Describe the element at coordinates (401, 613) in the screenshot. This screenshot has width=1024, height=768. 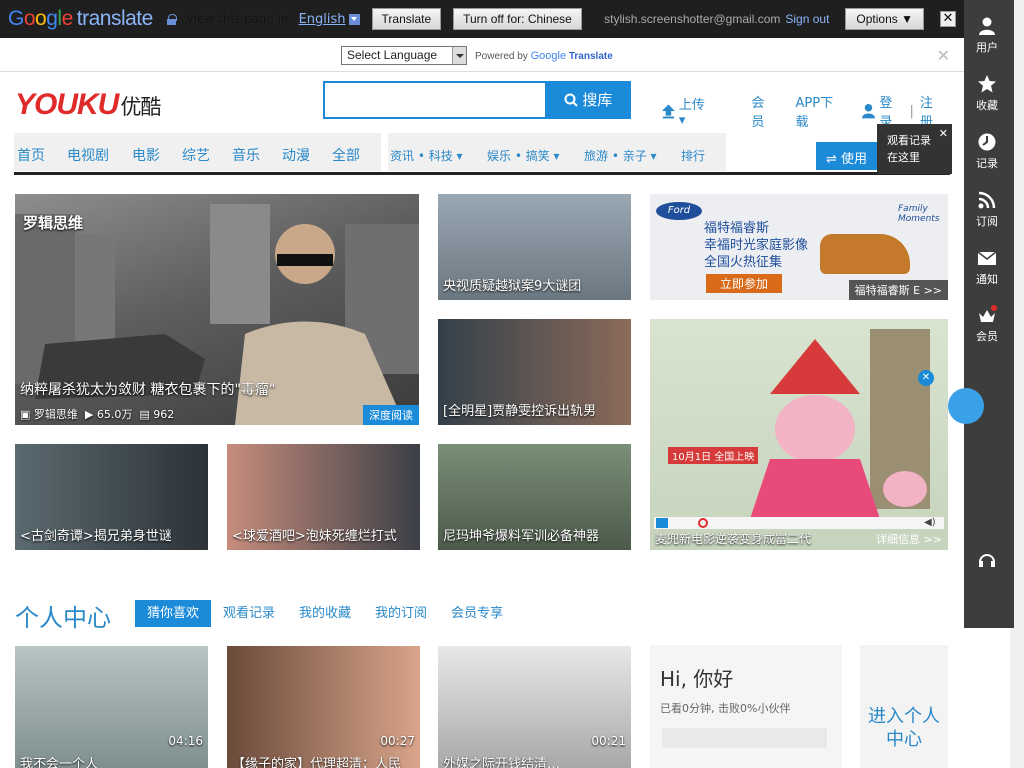
I see `tab-subscriptions: 我的订阅` at that location.